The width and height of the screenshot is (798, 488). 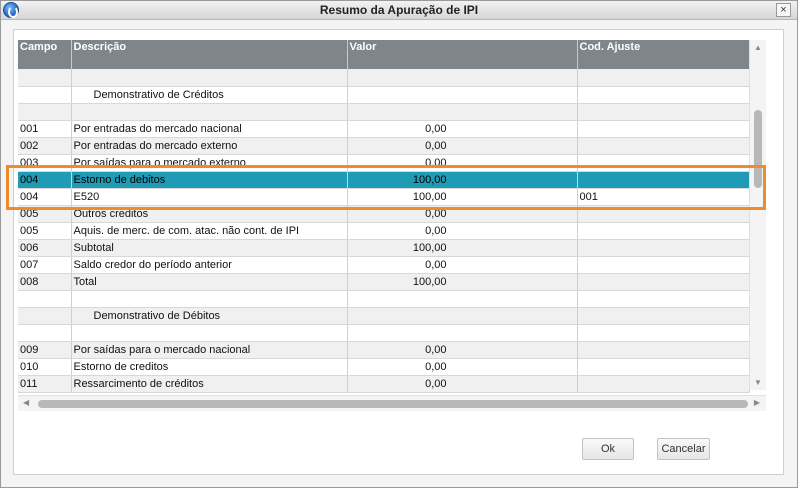 I want to click on cell-campo: 007, so click(x=45, y=265).